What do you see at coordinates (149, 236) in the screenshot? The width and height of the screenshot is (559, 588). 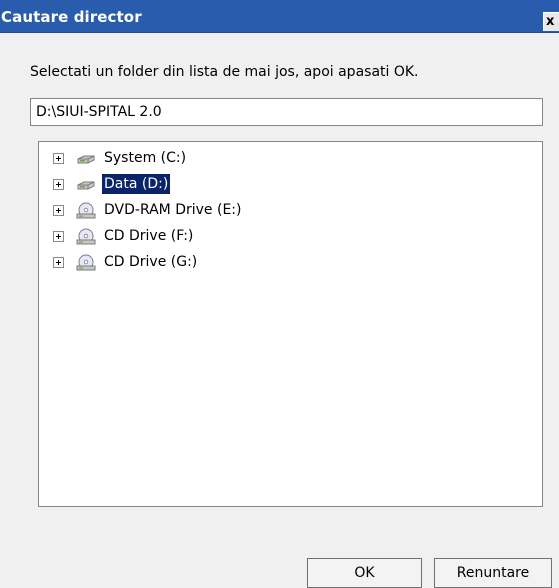 I see `tree-item-label: CD Drive (F:)` at bounding box center [149, 236].